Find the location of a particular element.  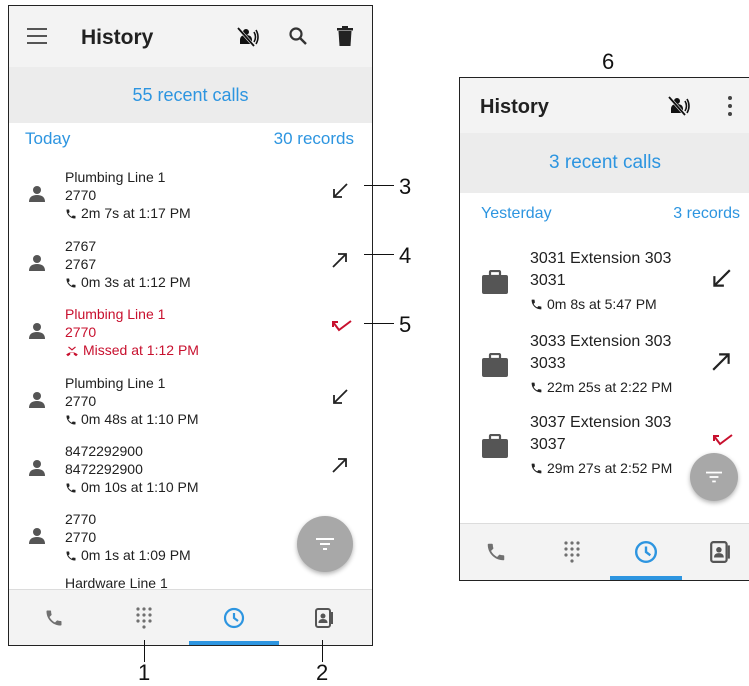

call-number: 3031 is located at coordinates (548, 280).